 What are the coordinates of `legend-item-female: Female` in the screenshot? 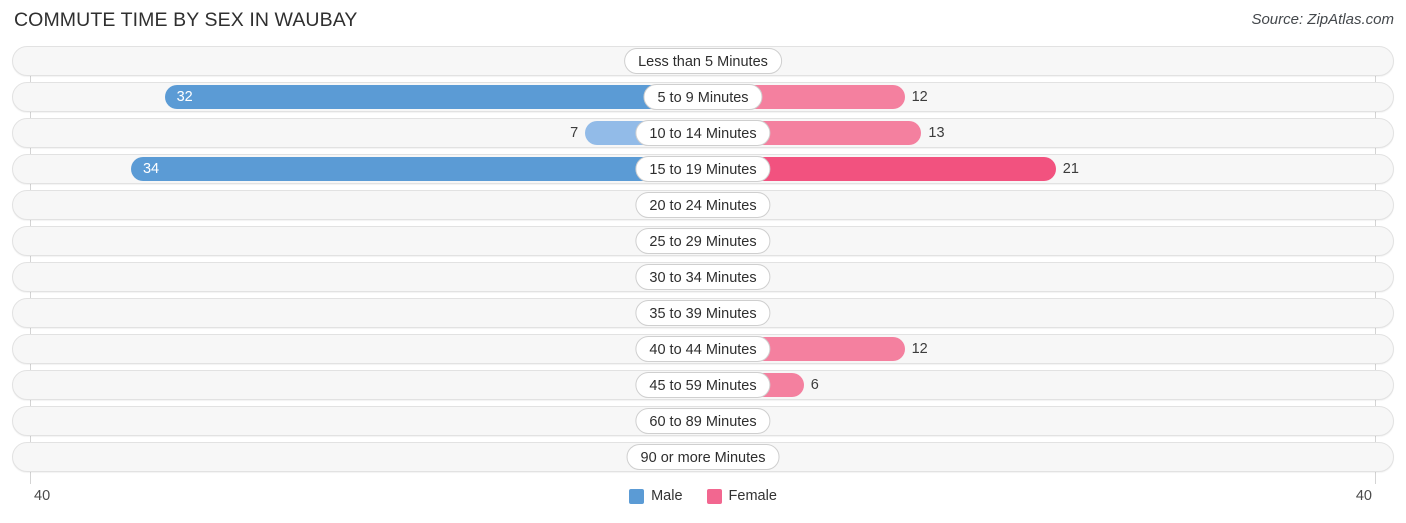 It's located at (741, 496).